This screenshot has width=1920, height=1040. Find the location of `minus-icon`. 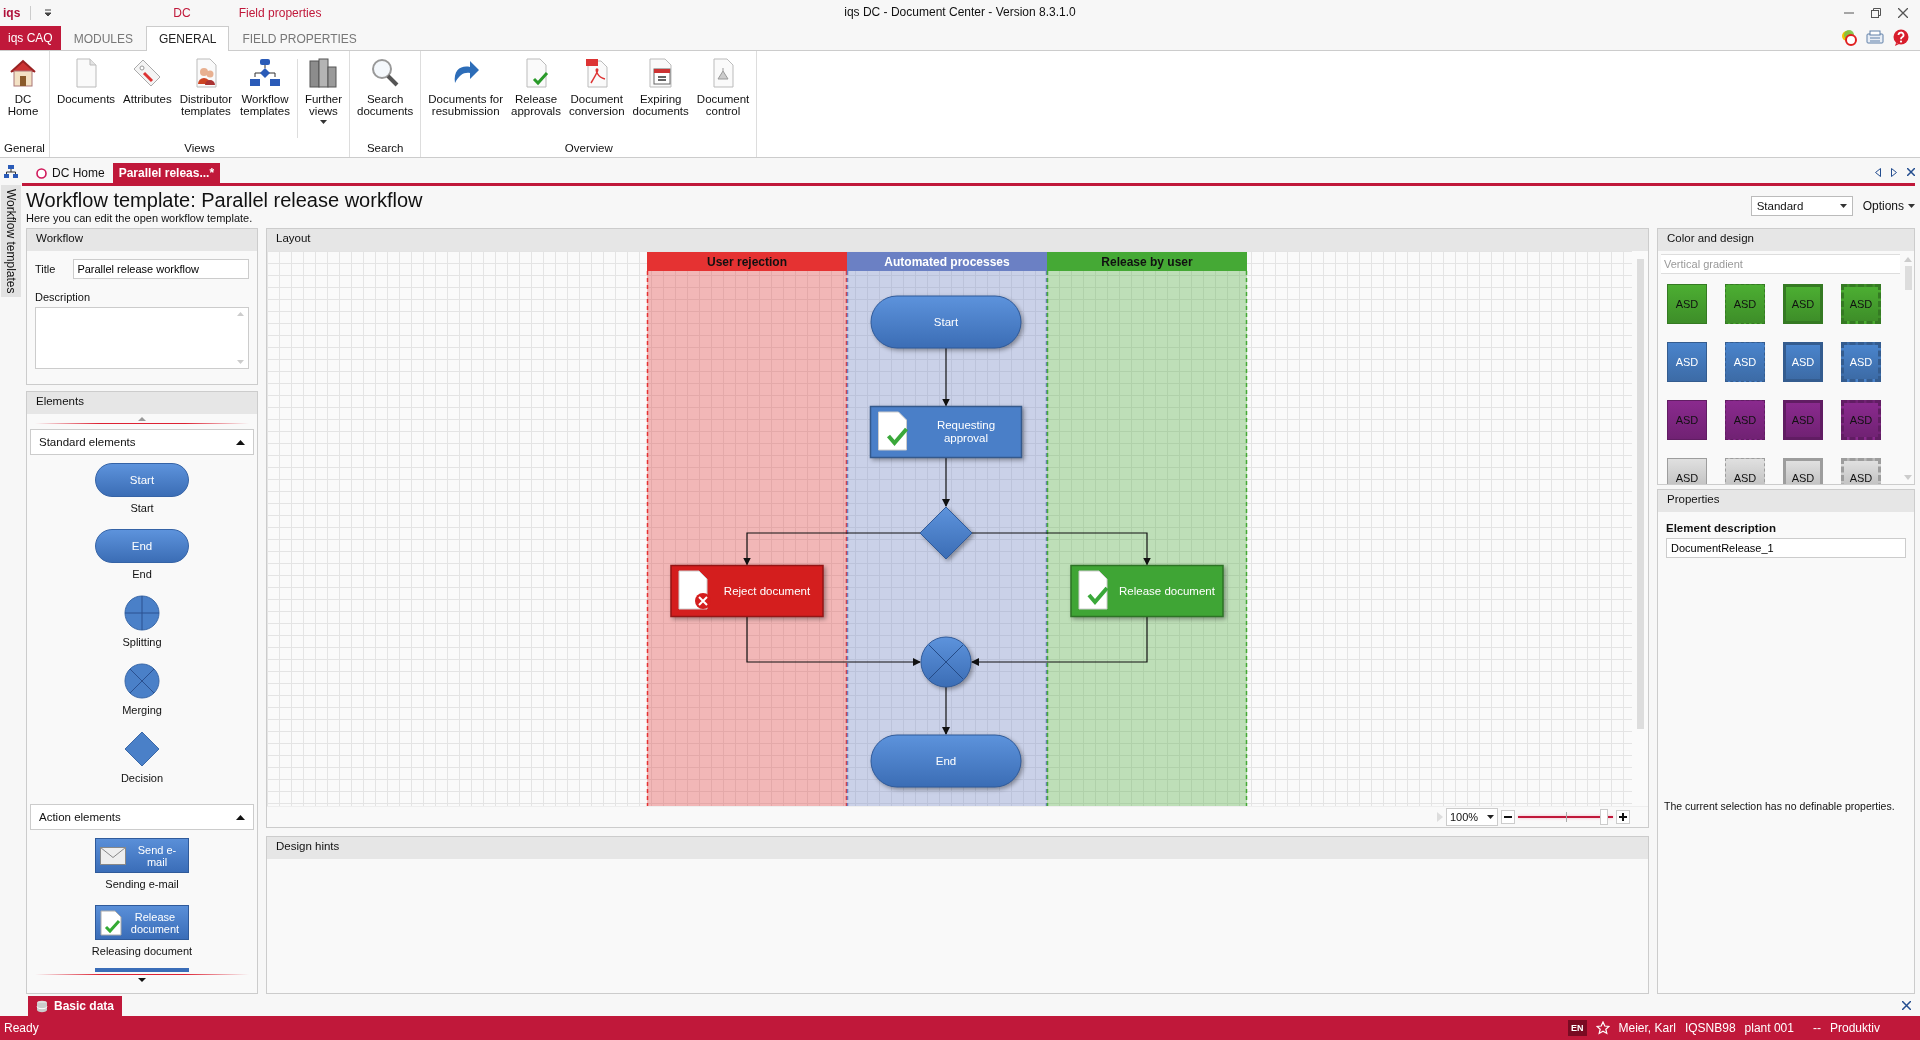

minus-icon is located at coordinates (1508, 817).